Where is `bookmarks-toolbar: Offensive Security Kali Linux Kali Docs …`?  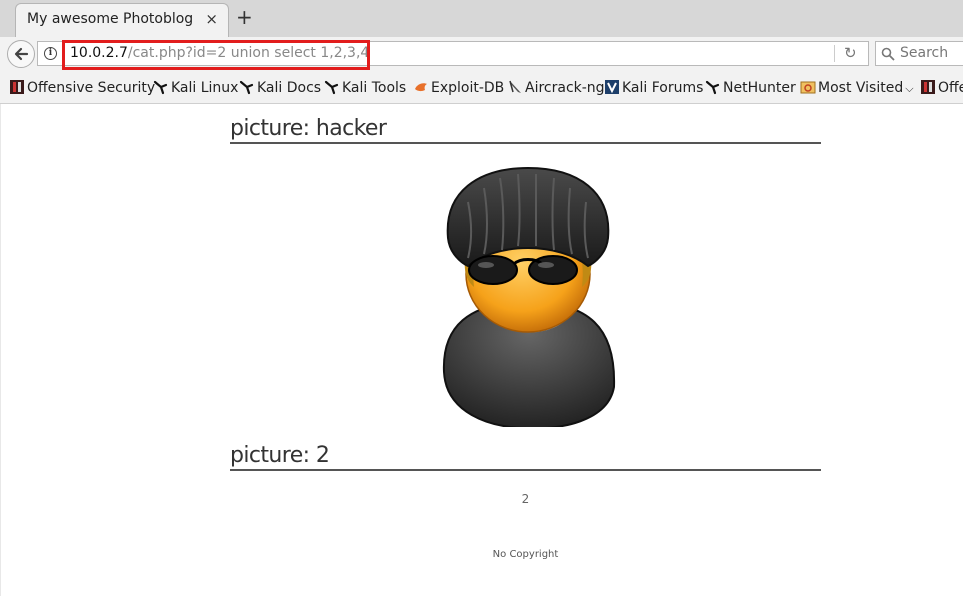 bookmarks-toolbar: Offensive Security Kali Linux Kali Docs … is located at coordinates (481, 87).